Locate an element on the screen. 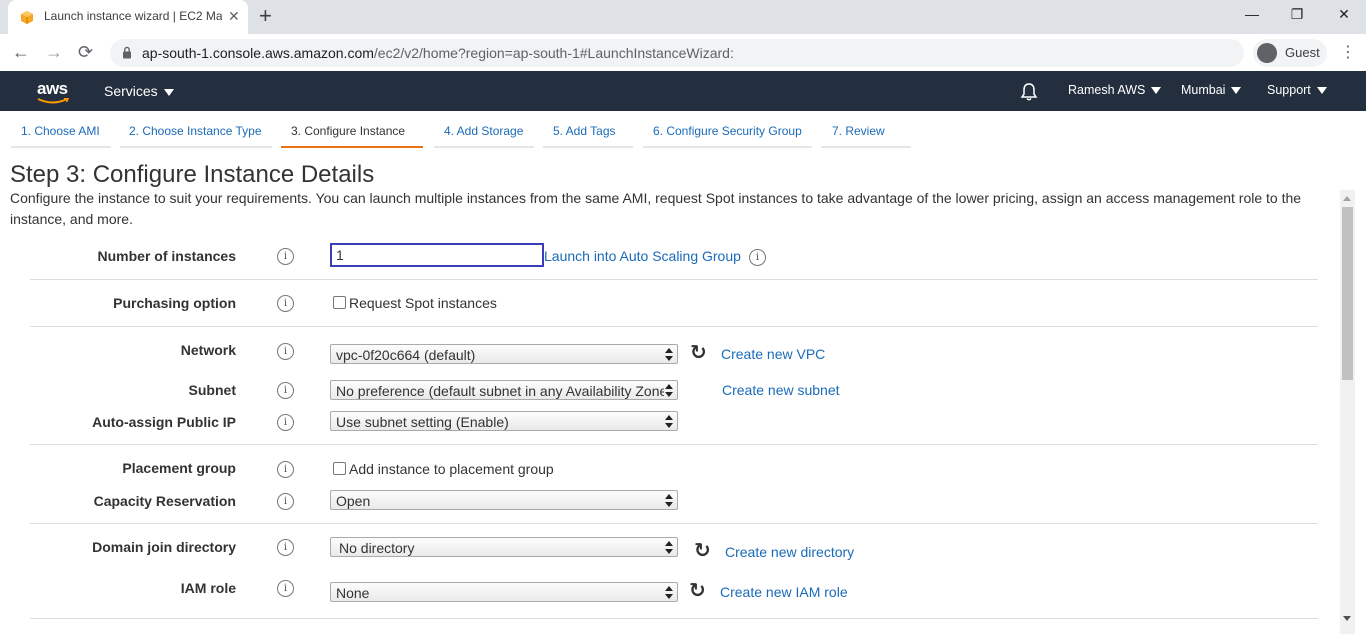 Image resolution: width=1366 pixels, height=634 pixels. spot-instances-checkbox is located at coordinates (339, 302).